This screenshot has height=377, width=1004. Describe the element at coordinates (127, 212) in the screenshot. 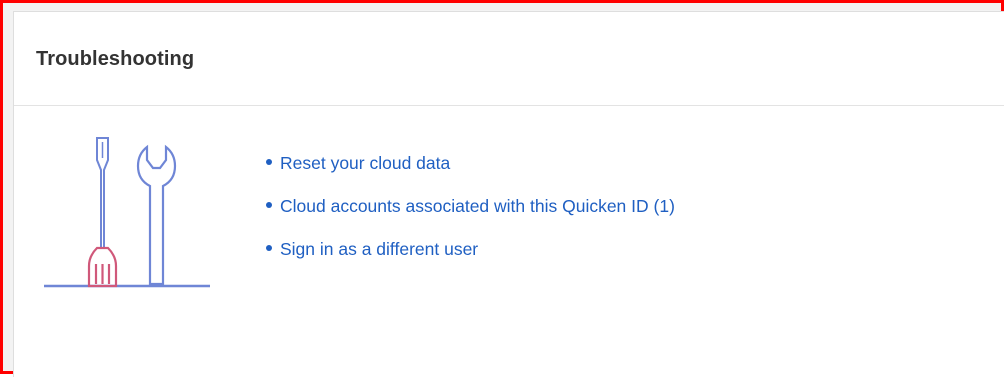

I see `tools-icon` at that location.